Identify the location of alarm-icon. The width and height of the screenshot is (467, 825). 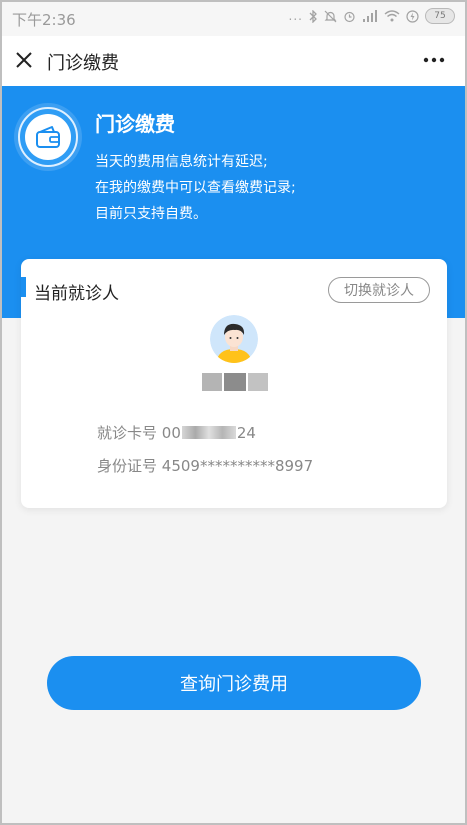
(349, 16).